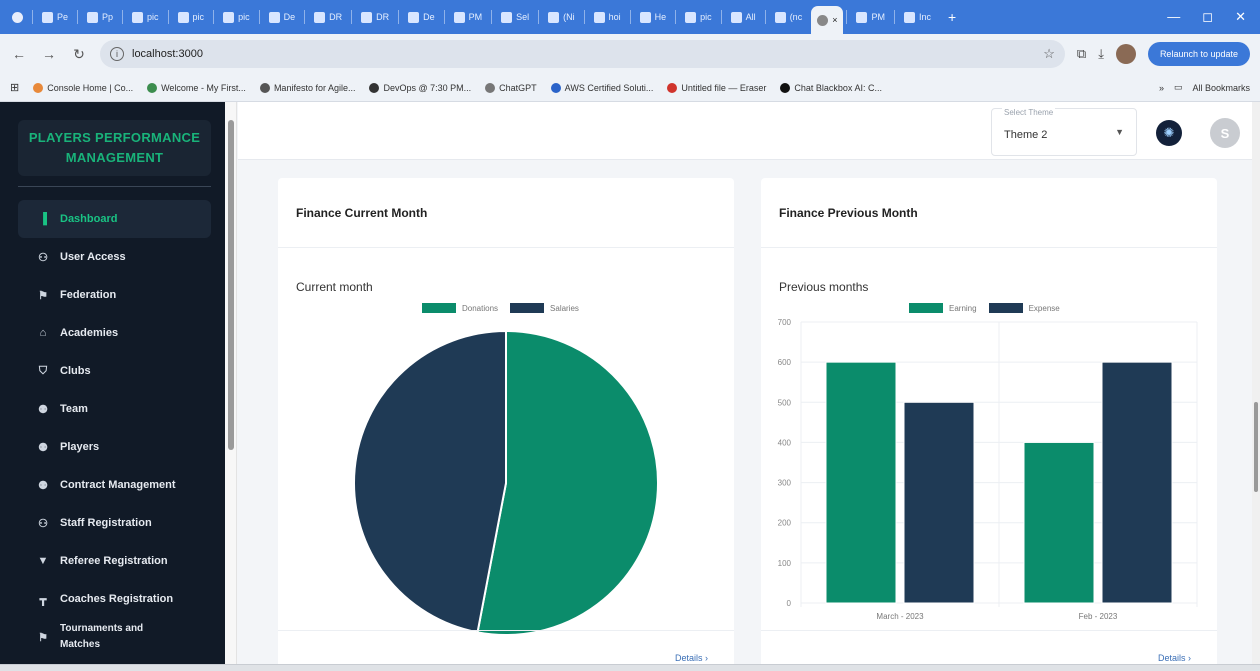  I want to click on tab-label: hoi, so click(615, 17).